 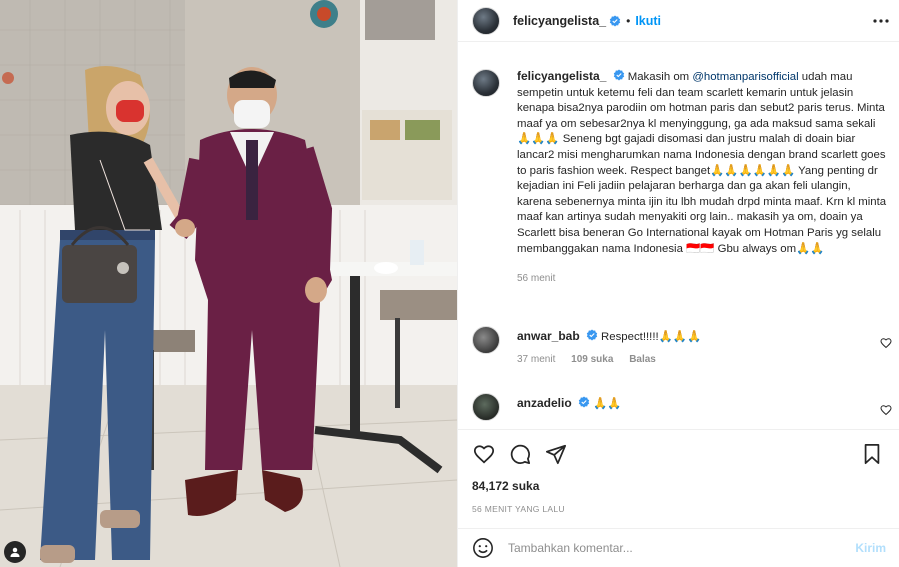 I want to click on comment-username: anwar_bab, so click(x=548, y=336).